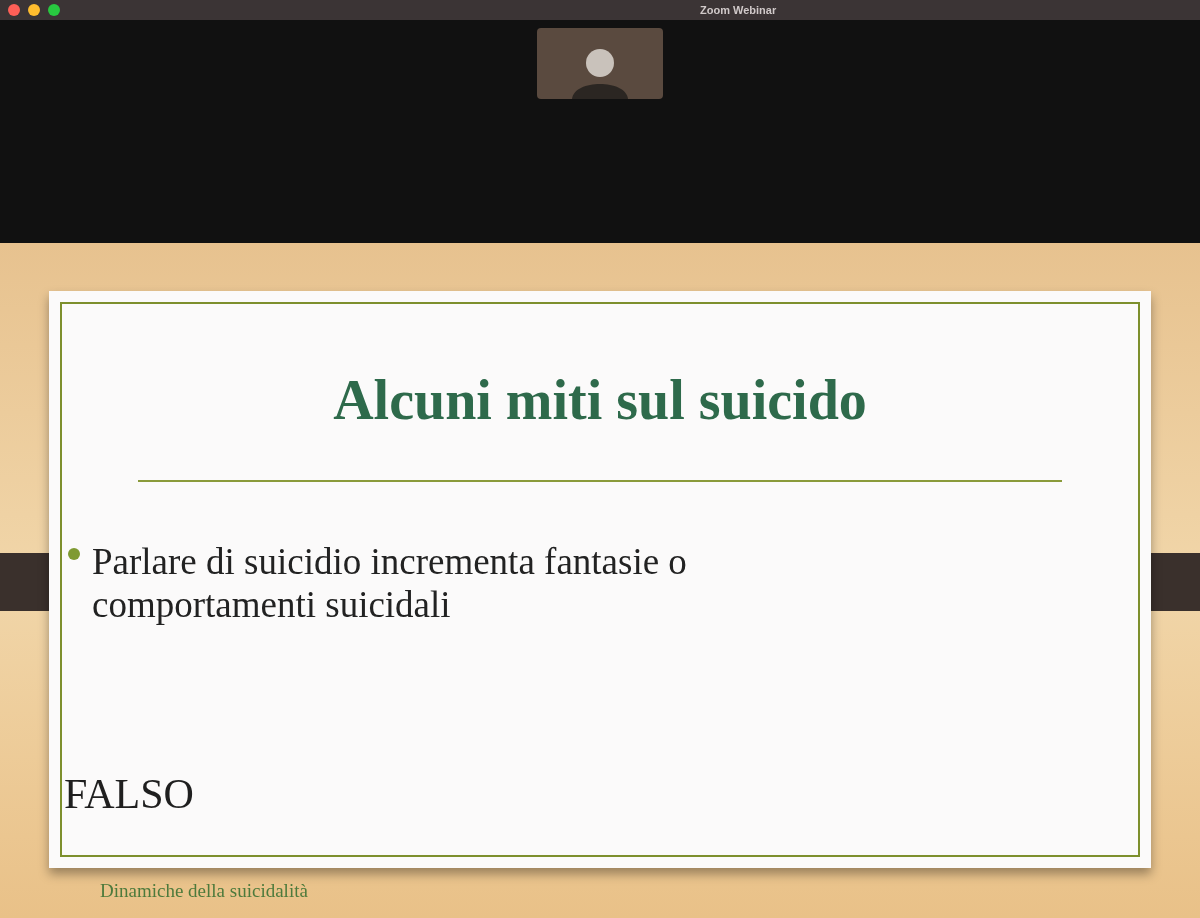  What do you see at coordinates (390, 583) in the screenshot?
I see `bullet-text: Parlare di suicidio incrementa fantasie o comportamenti suicidali` at bounding box center [390, 583].